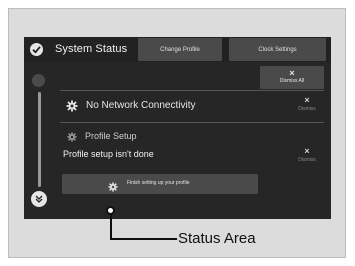 This screenshot has height=266, width=355. I want to click on notification-title: No Network Connectivity, so click(141, 105).